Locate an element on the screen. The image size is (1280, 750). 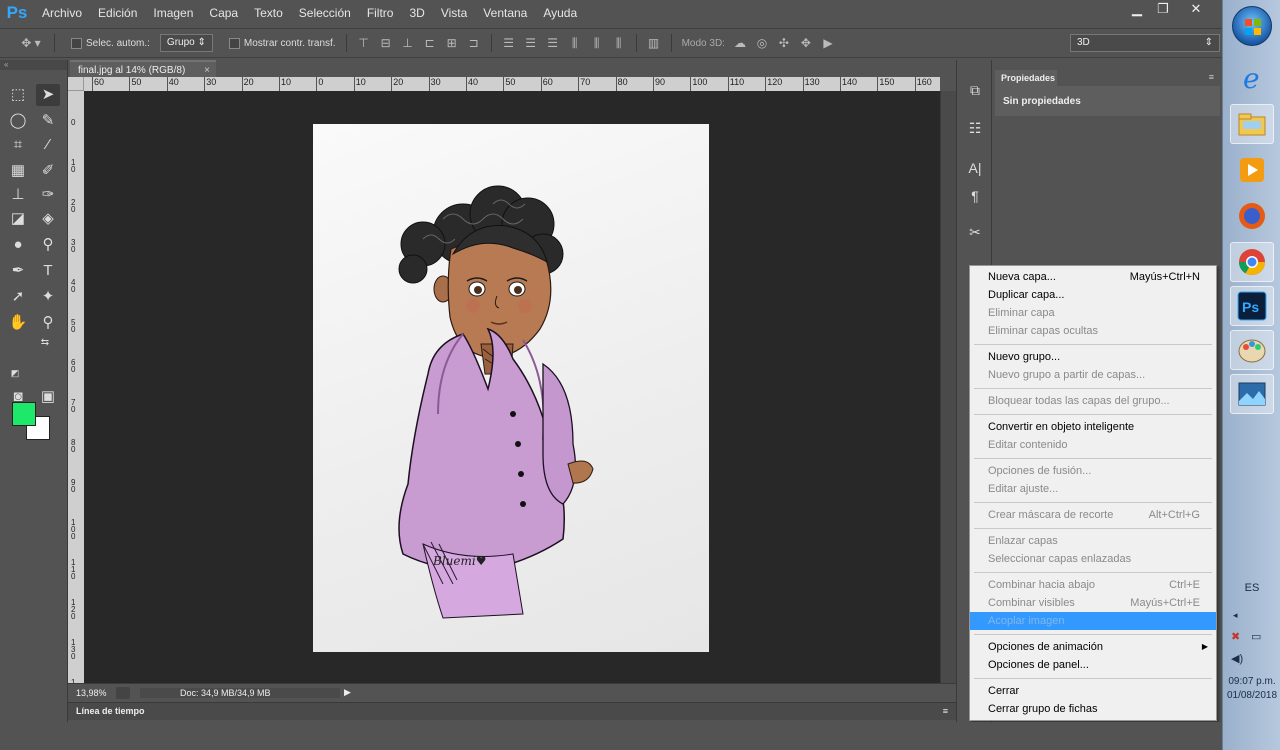
context-menu-item: Cerrar is located at coordinates (1093, 691).